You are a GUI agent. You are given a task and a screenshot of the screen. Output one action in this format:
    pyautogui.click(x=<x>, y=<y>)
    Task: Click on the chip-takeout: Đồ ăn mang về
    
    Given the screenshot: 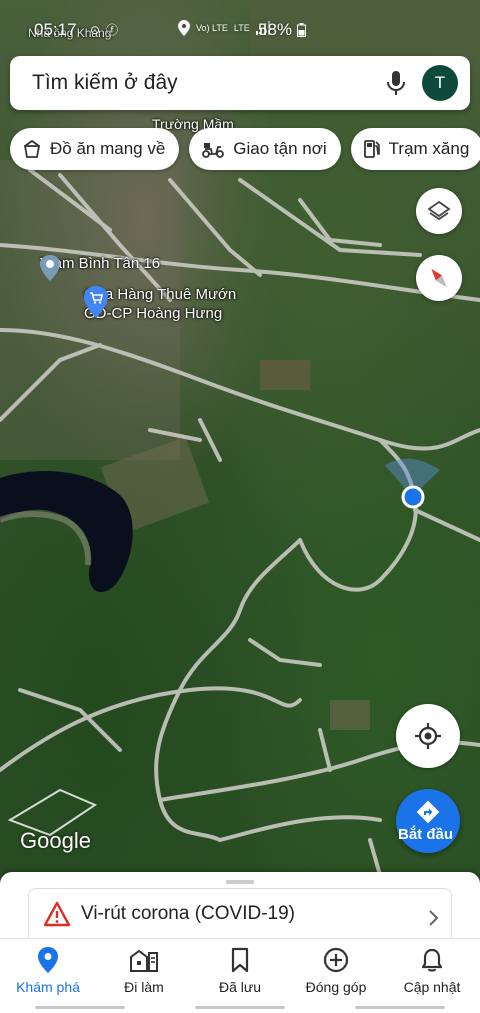 What is the action you would take?
    pyautogui.click(x=95, y=149)
    